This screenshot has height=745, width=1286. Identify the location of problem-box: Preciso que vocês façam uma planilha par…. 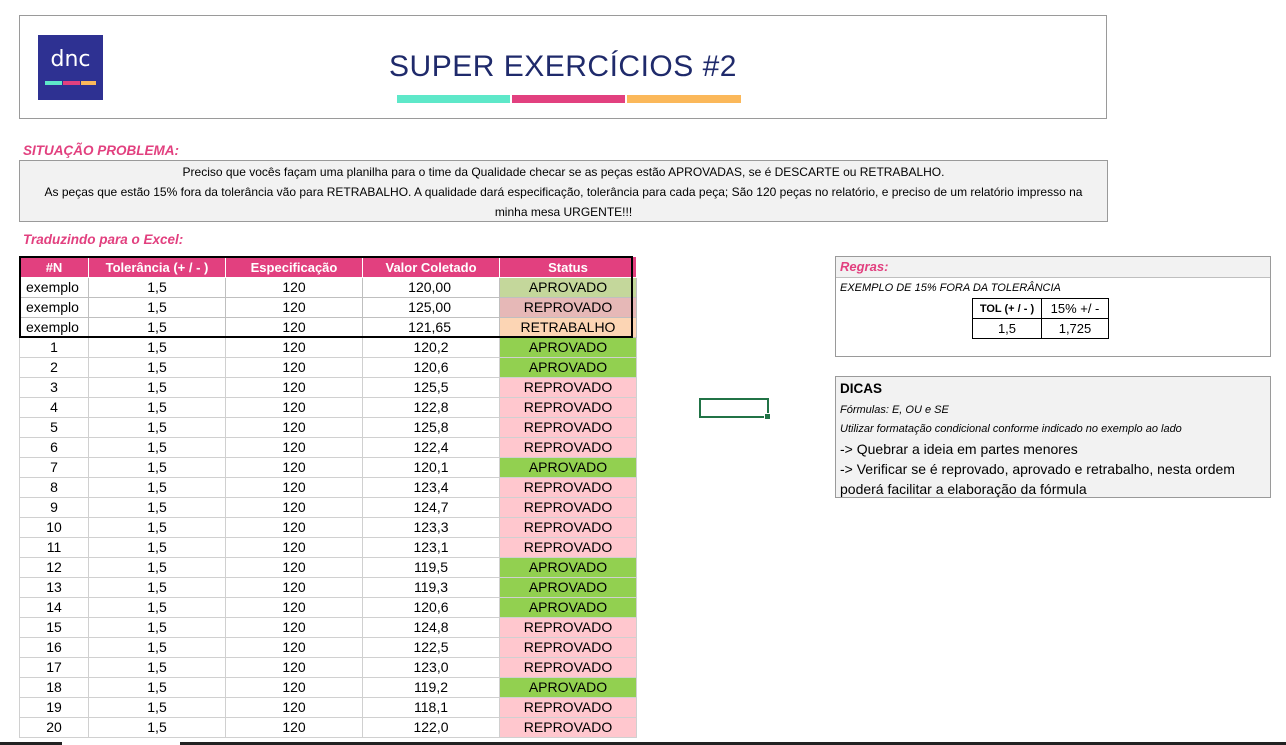
(563, 191).